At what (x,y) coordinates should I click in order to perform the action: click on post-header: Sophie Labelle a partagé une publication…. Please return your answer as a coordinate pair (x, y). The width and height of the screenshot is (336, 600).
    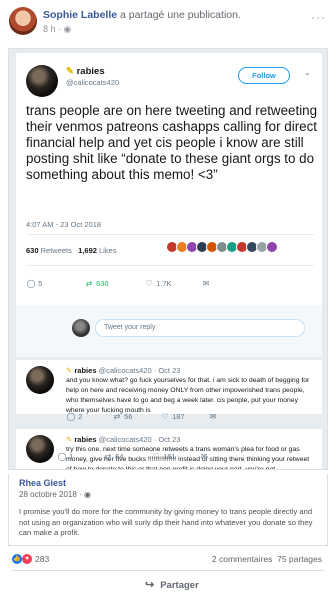
    Looking at the image, I should click on (168, 21).